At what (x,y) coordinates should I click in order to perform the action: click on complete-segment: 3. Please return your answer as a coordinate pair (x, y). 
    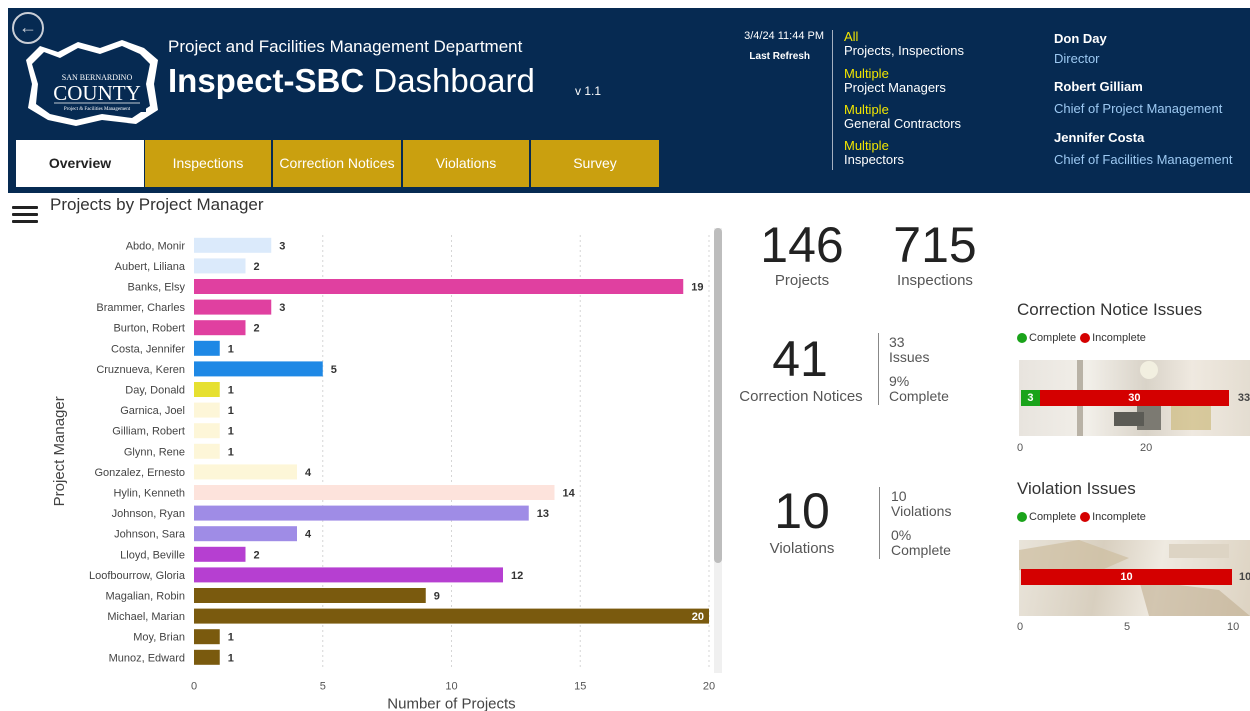
    Looking at the image, I should click on (1030, 398).